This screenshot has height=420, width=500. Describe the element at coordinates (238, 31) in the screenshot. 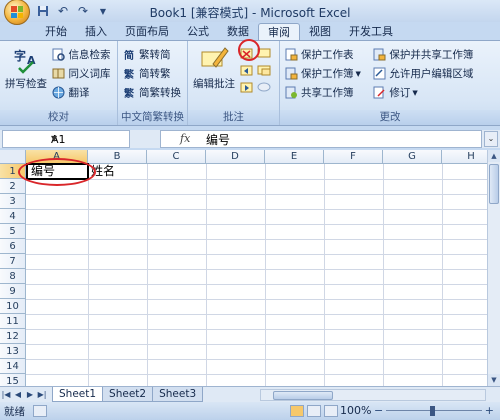

I see `tab-data: 数据` at that location.